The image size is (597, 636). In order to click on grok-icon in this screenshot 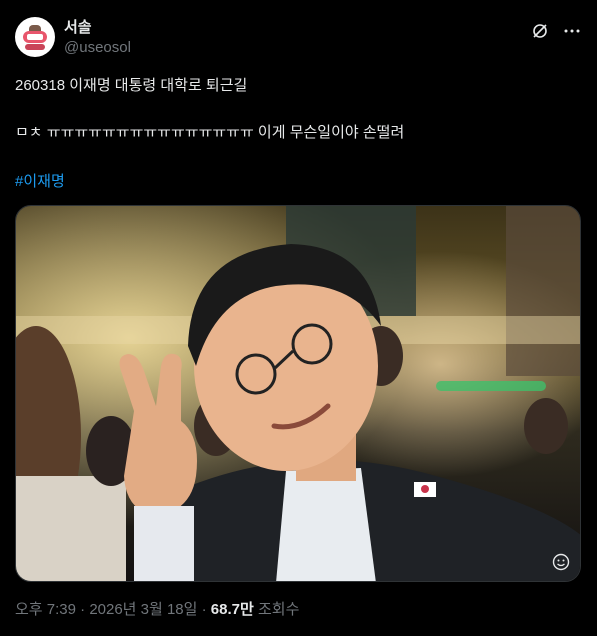, I will do `click(540, 31)`.